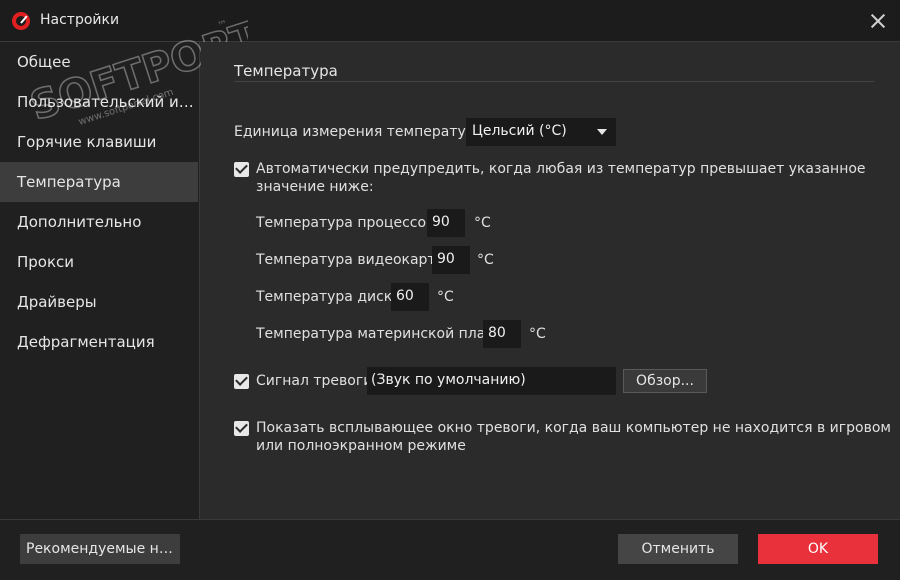 The width and height of the screenshot is (900, 580). What do you see at coordinates (361, 446) in the screenshot?
I see `popup-label-line2: или полноэкранном режиме` at bounding box center [361, 446].